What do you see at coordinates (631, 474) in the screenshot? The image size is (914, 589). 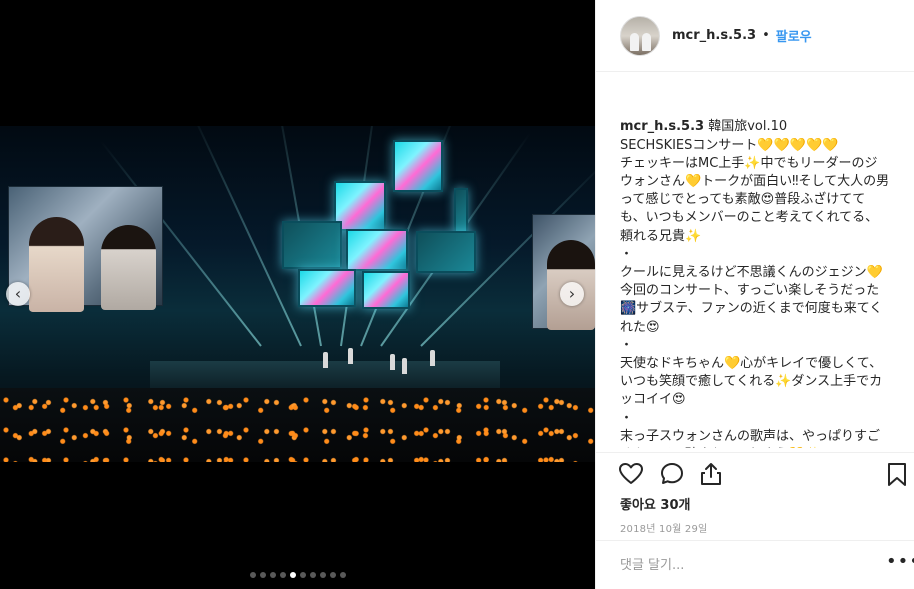 I see `heart-outline-icon` at bounding box center [631, 474].